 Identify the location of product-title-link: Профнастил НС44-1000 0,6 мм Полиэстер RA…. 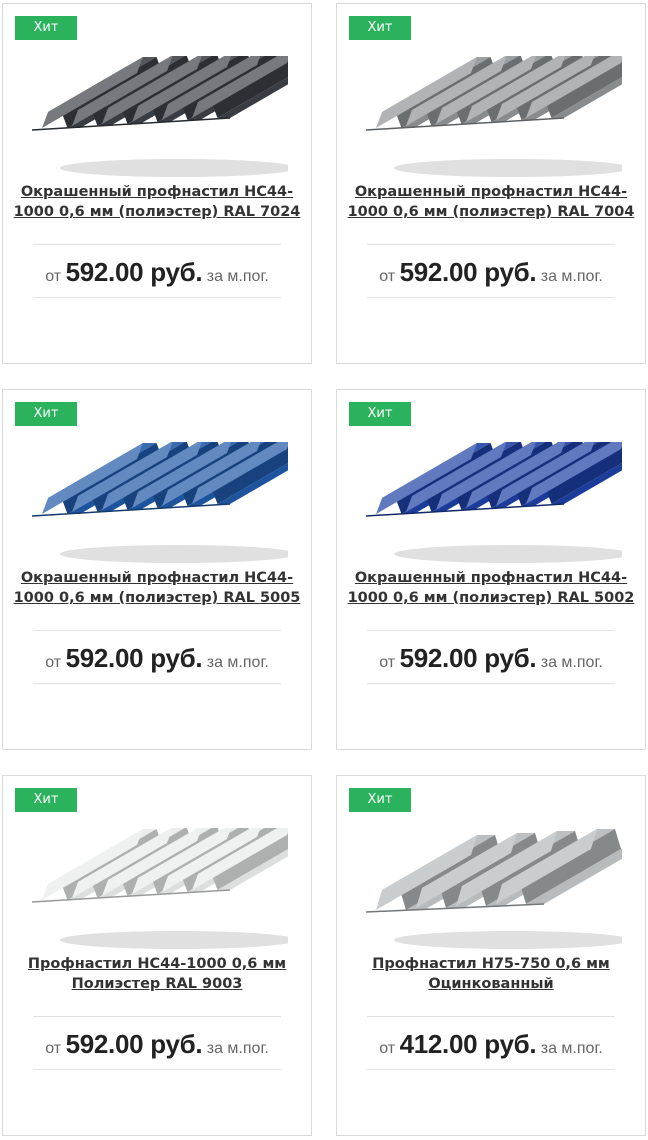
(157, 974).